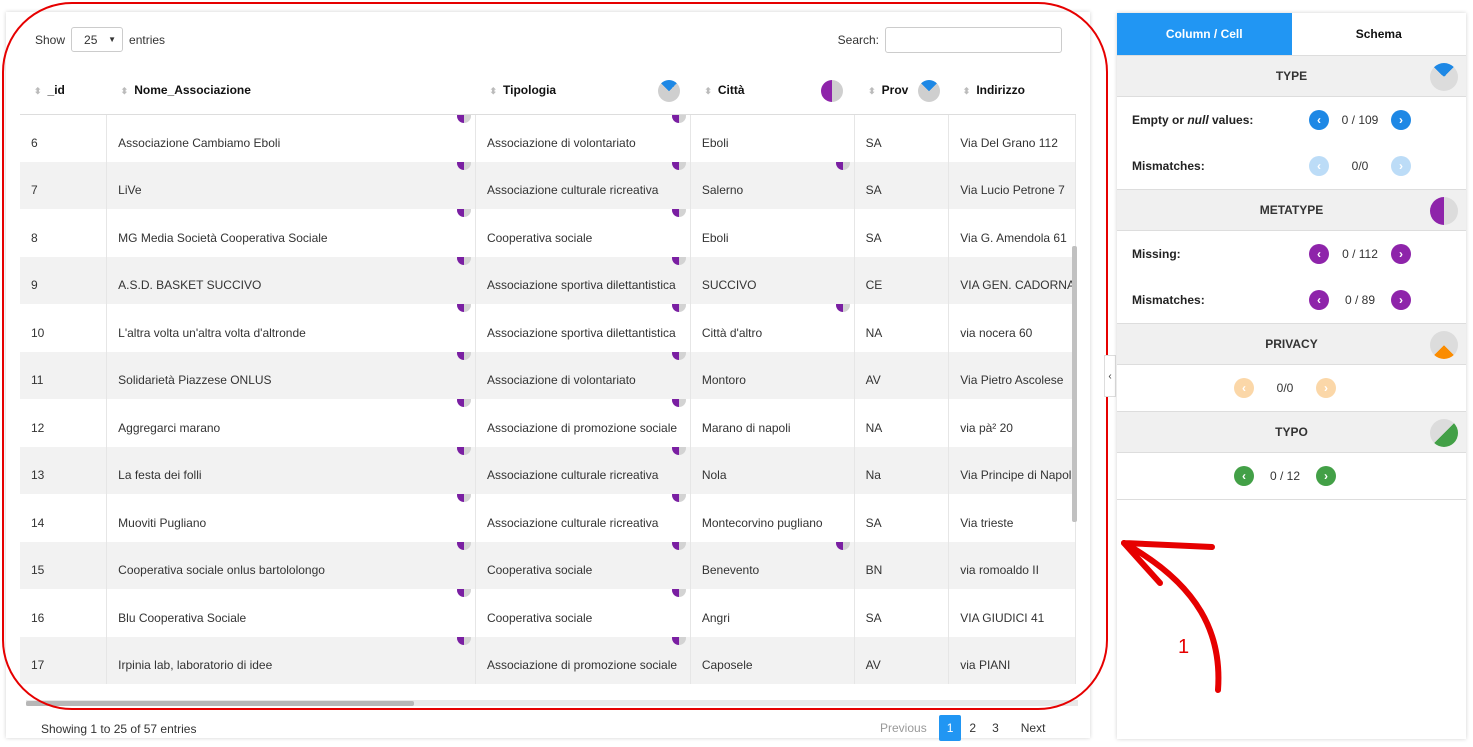  Describe the element at coordinates (772, 90) in the screenshot. I see `column-header-citta: ⬍ Città` at that location.